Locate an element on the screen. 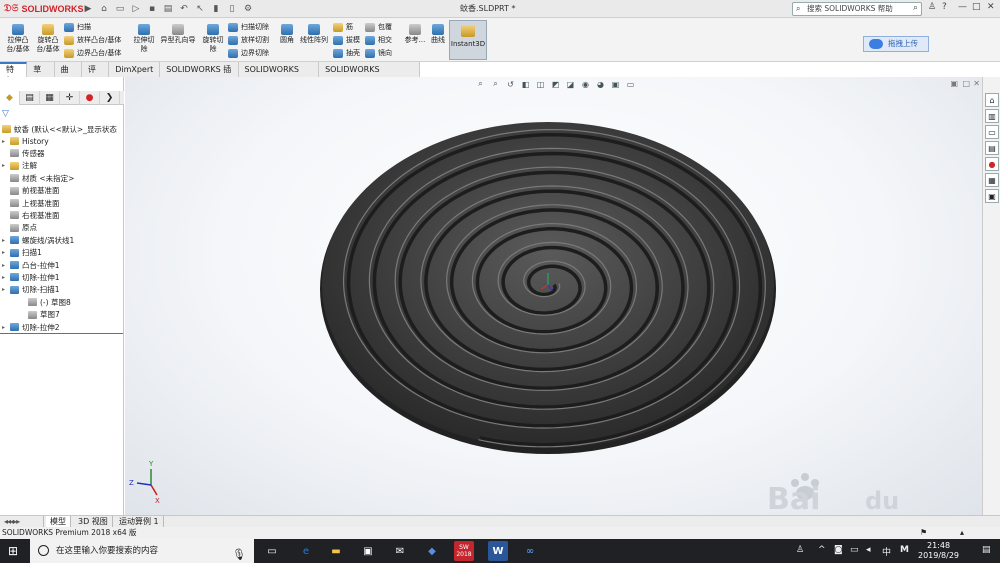 Image resolution: width=1000 pixels, height=567 pixels. mirror-button: 镜向 is located at coordinates (378, 53).